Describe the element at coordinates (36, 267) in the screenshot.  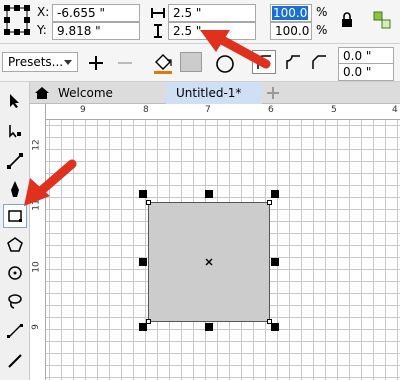
I see `ruler-label: 10` at that location.